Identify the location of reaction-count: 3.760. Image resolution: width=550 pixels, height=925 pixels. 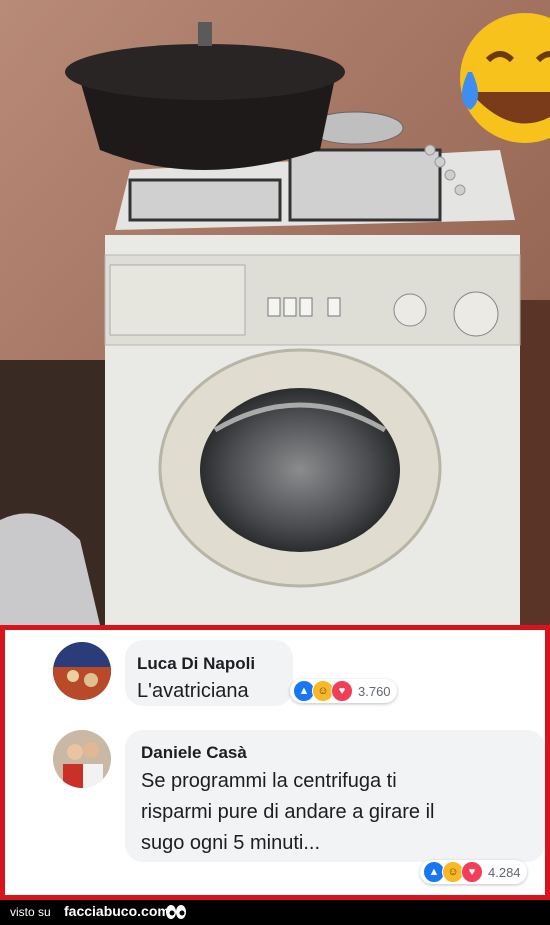
(374, 691).